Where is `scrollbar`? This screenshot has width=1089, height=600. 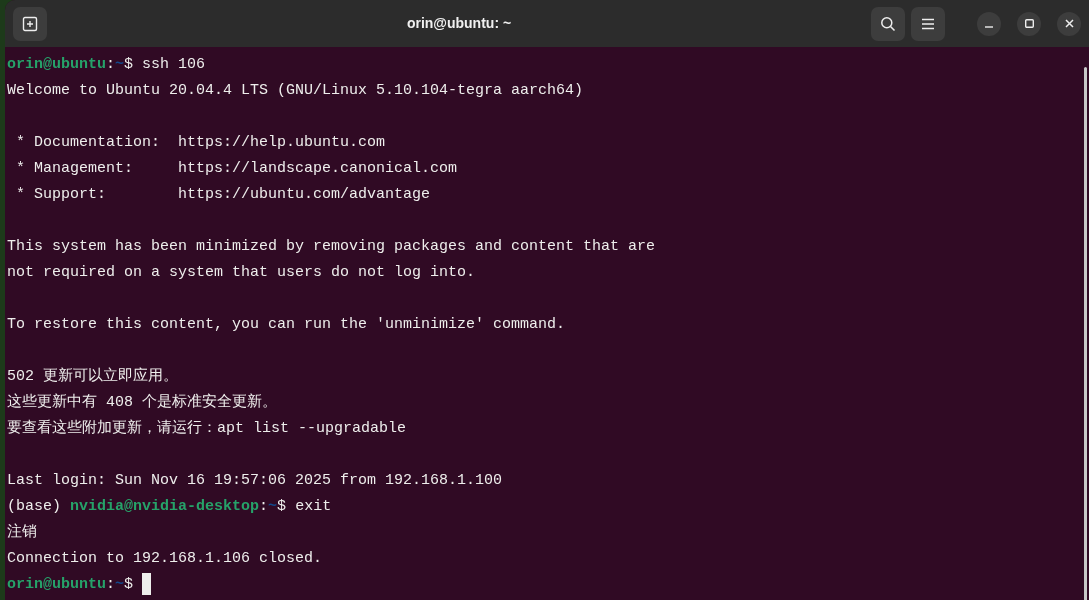
scrollbar is located at coordinates (1085, 333).